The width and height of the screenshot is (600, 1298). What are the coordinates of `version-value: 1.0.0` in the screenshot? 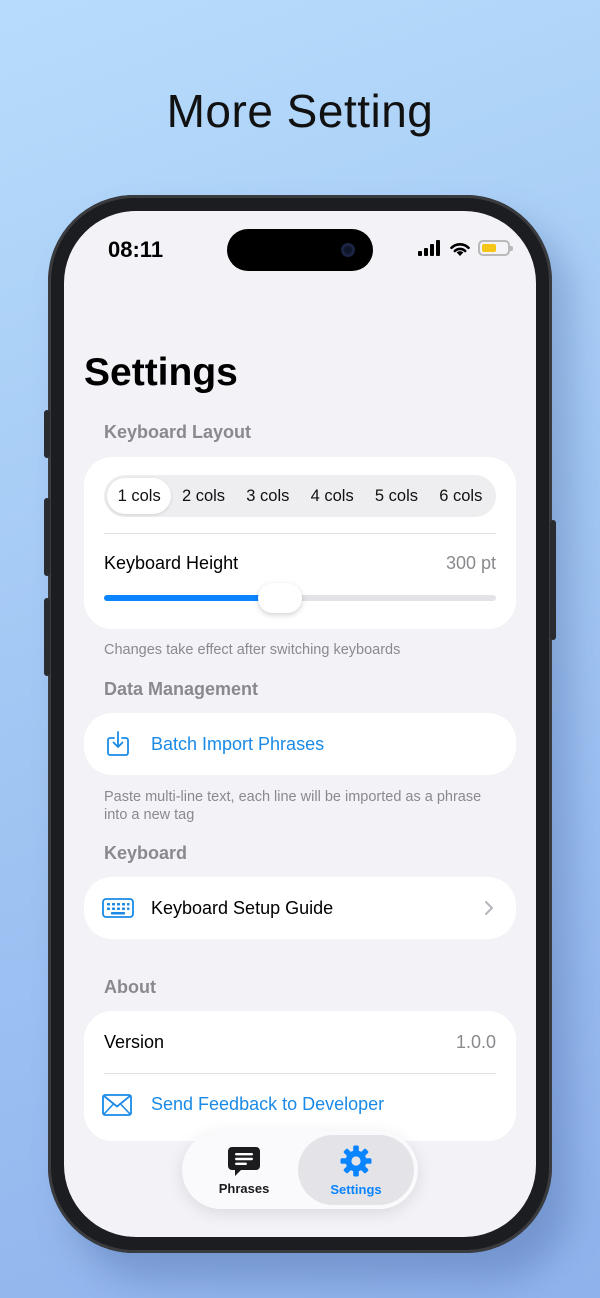 It's located at (475, 1042).